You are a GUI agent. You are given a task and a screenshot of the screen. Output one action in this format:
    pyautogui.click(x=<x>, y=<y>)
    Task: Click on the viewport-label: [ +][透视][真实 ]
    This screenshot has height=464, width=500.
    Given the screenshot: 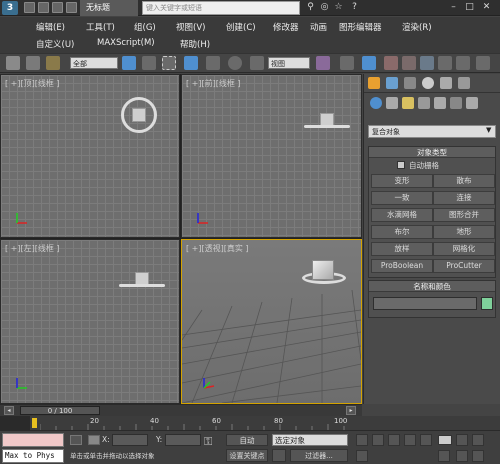 What is the action you would take?
    pyautogui.click(x=217, y=248)
    